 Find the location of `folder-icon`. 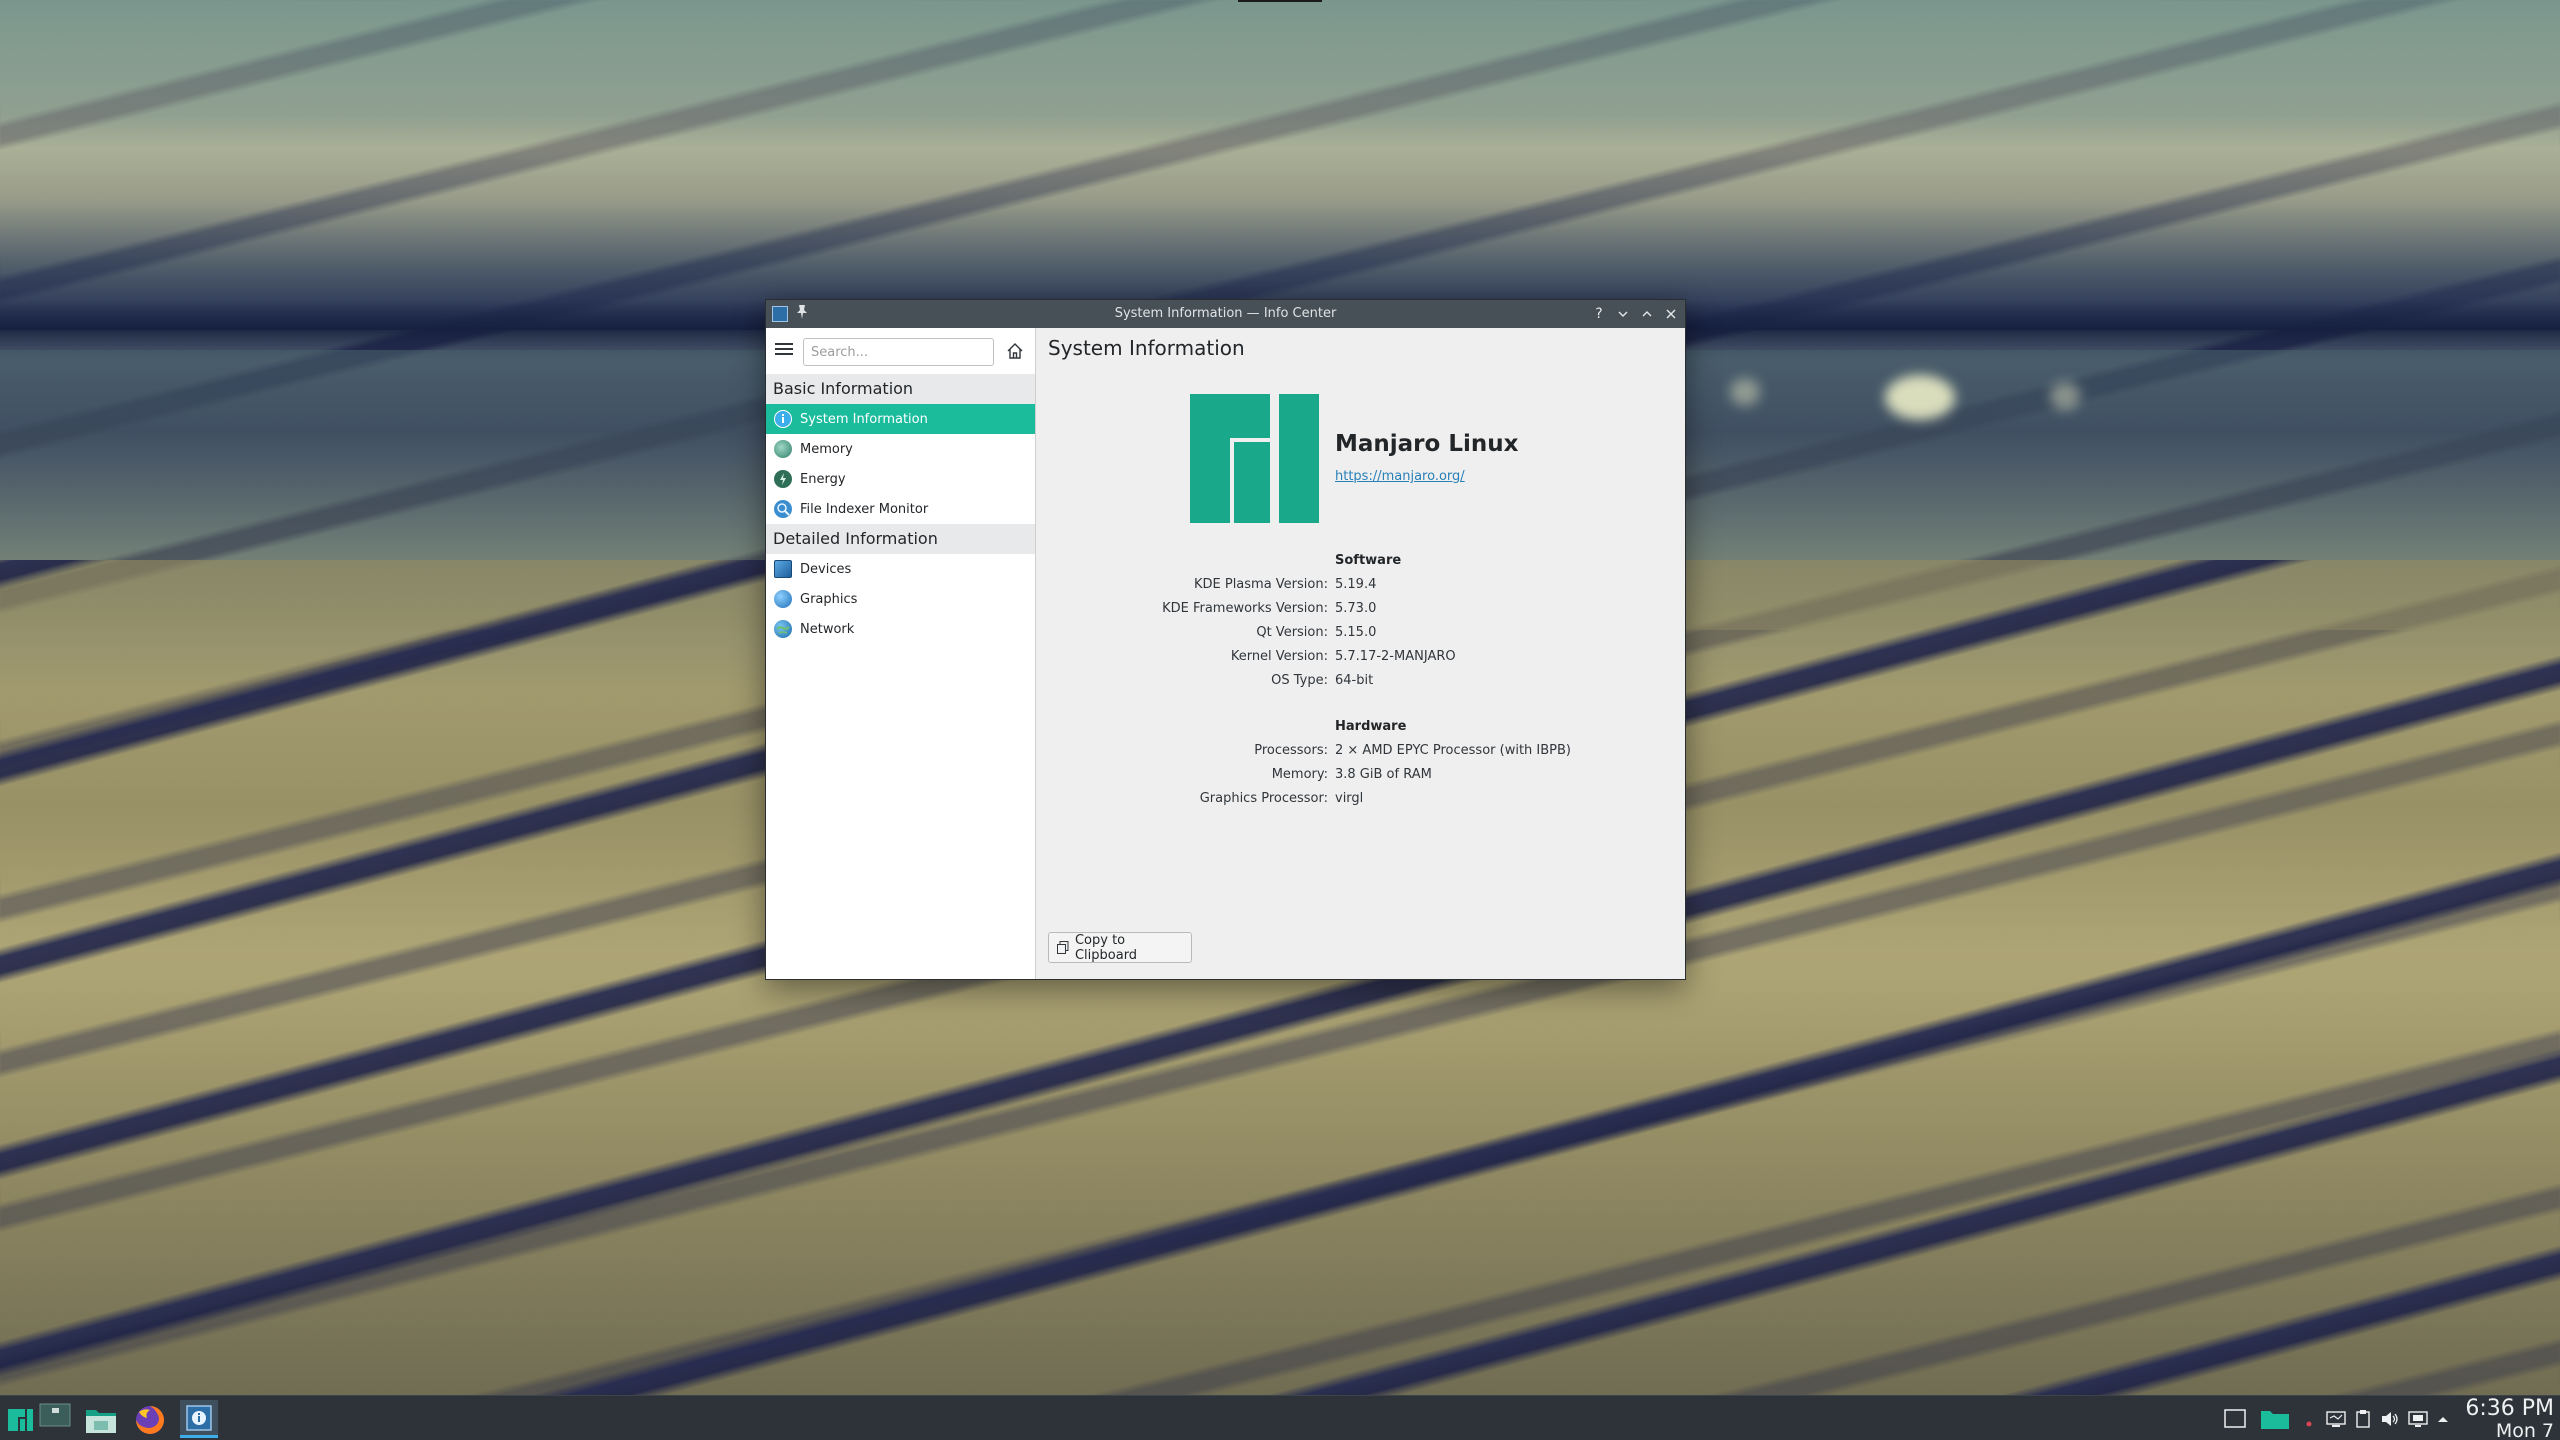

folder-icon is located at coordinates (2275, 1419).